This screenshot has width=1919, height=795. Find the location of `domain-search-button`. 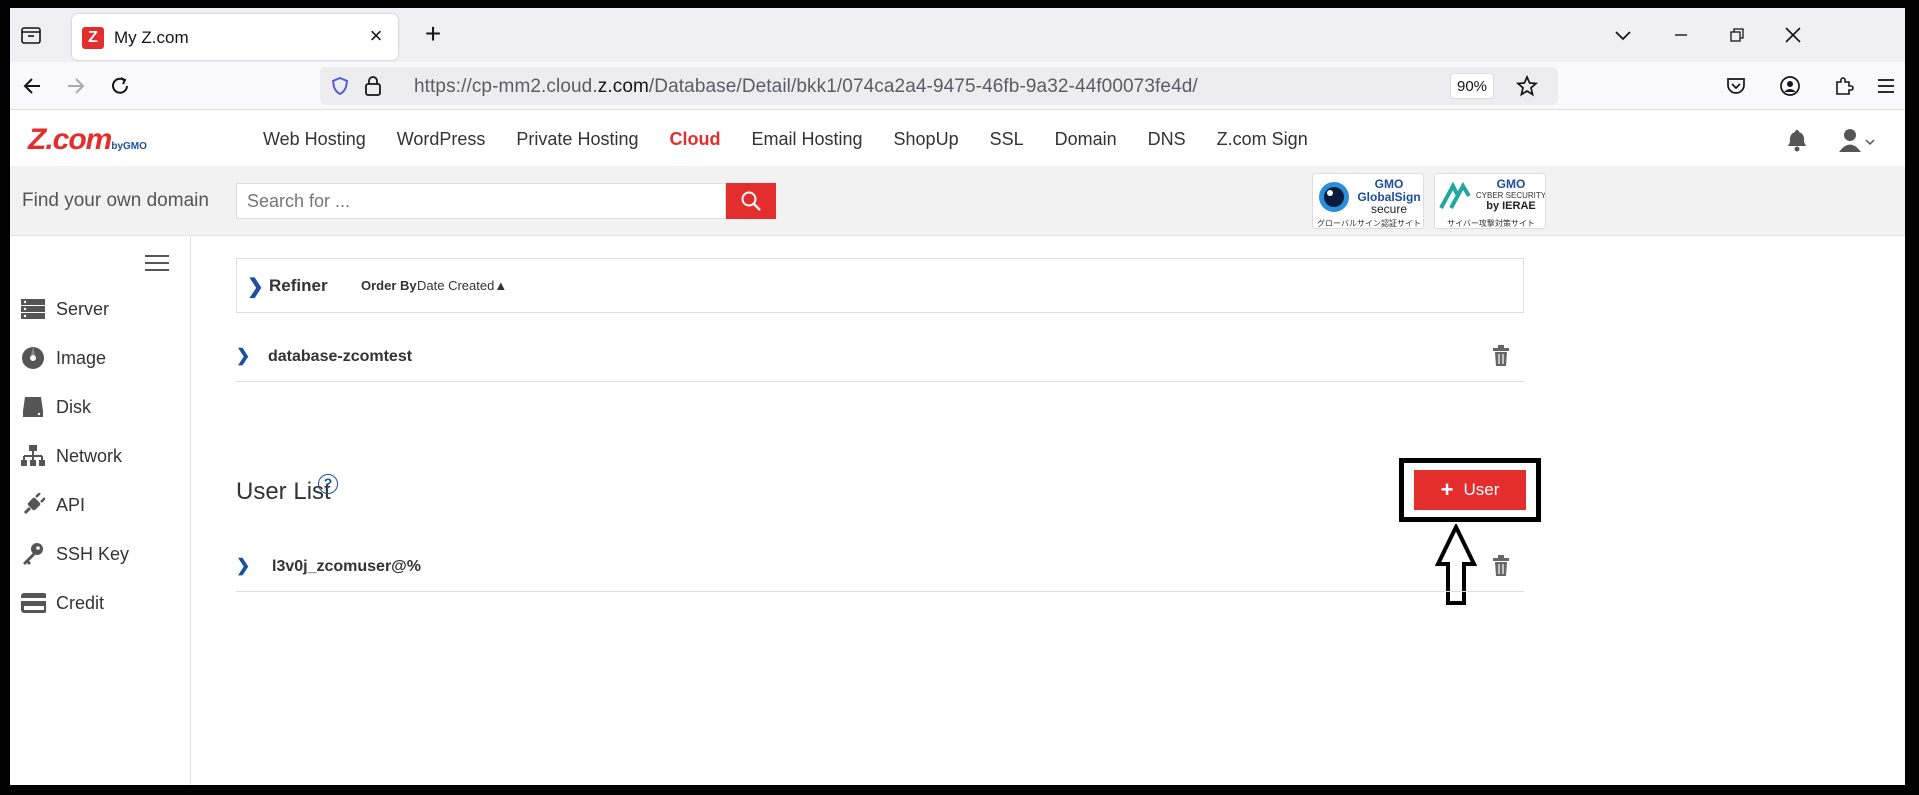

domain-search-button is located at coordinates (751, 201).